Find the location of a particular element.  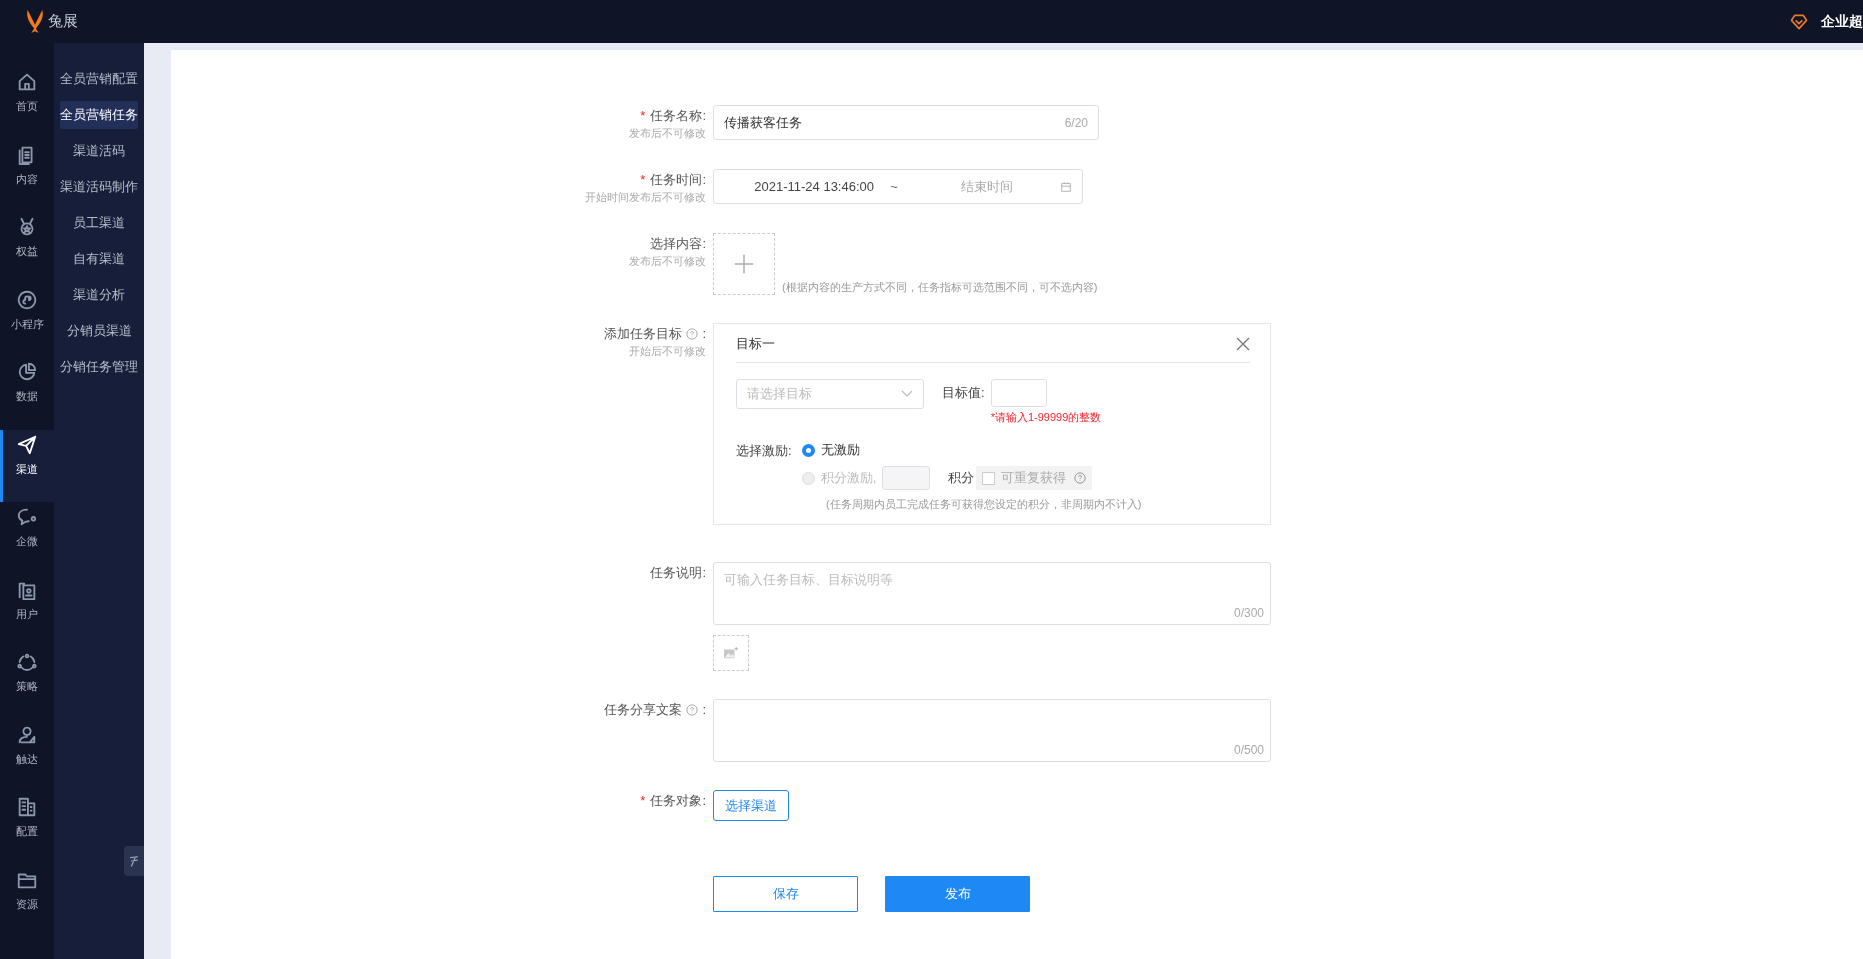

content-note: (根据内容的生产方式不同，任务指标可选范围不同，可不选内容) is located at coordinates (940, 287).